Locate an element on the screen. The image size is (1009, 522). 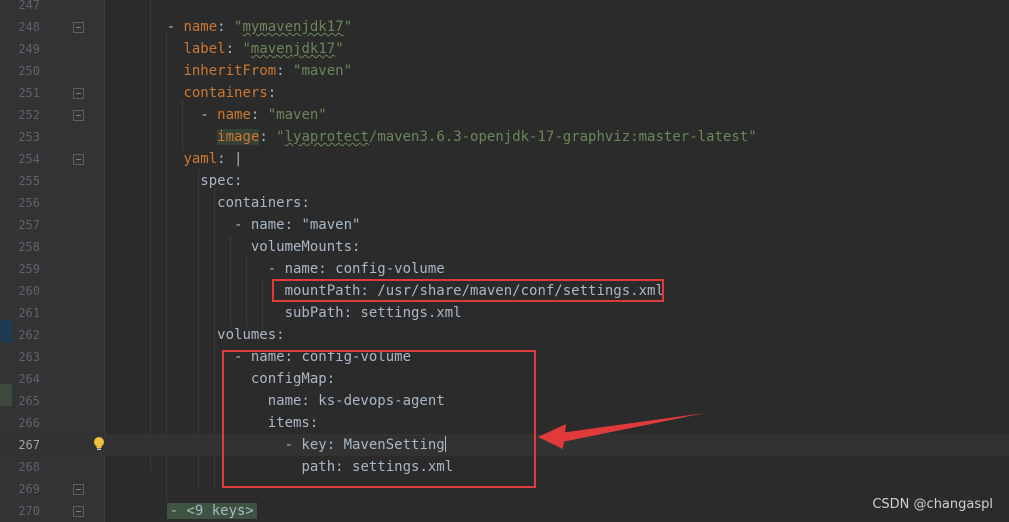
lightbulb-icon is located at coordinates (99, 444).